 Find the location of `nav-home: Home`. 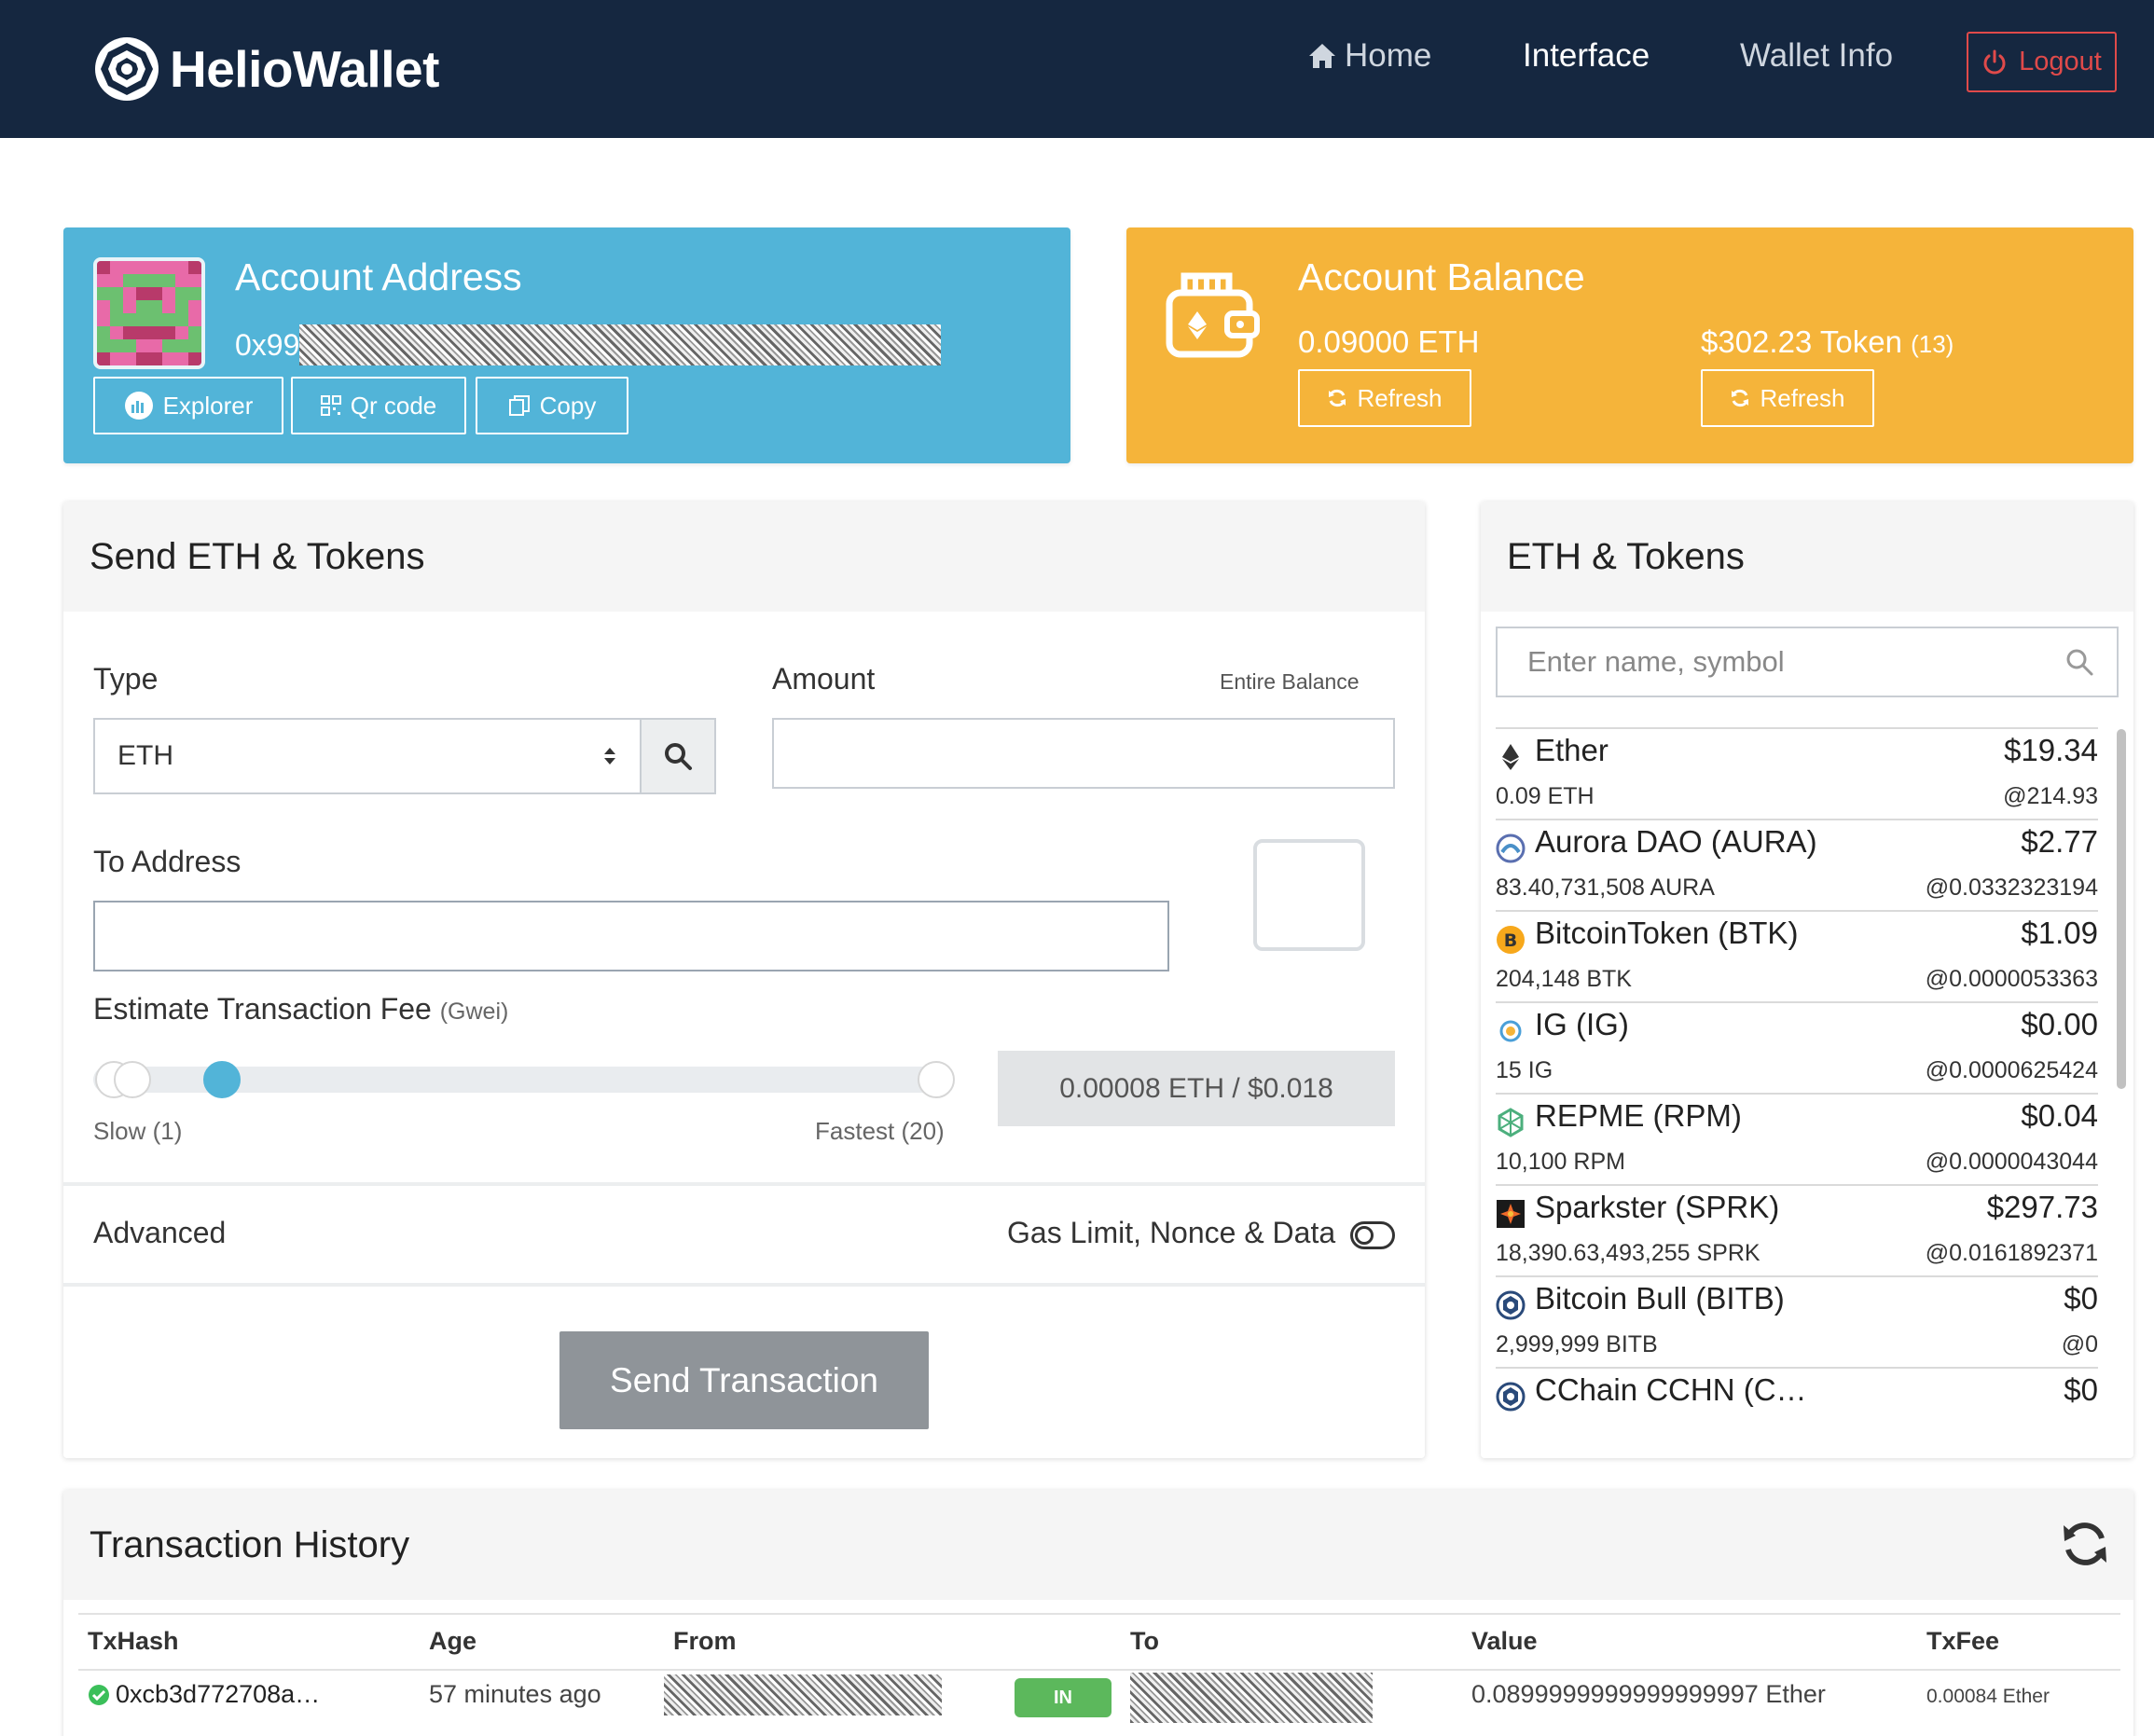

nav-home: Home is located at coordinates (1369, 56).